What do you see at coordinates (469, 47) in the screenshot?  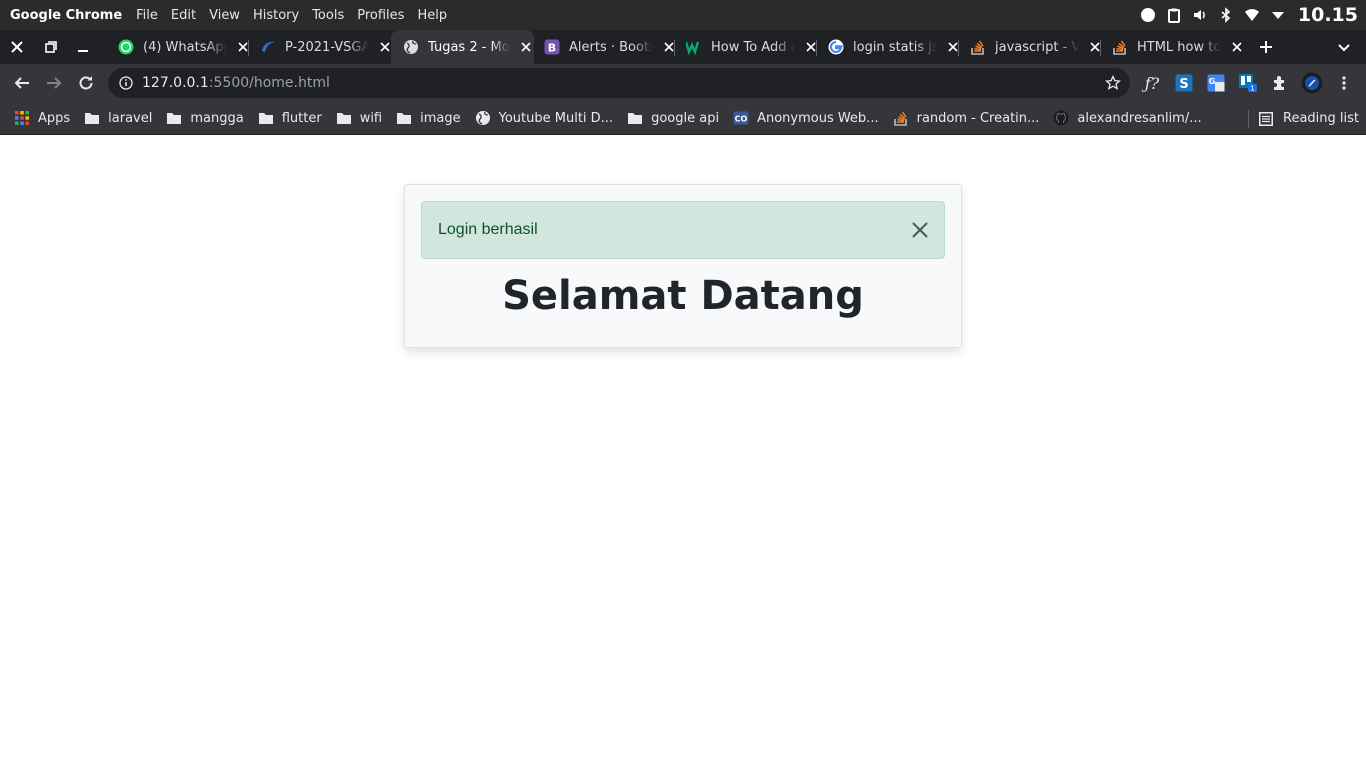 I see `tab-title: Tugas 2 - Mo` at bounding box center [469, 47].